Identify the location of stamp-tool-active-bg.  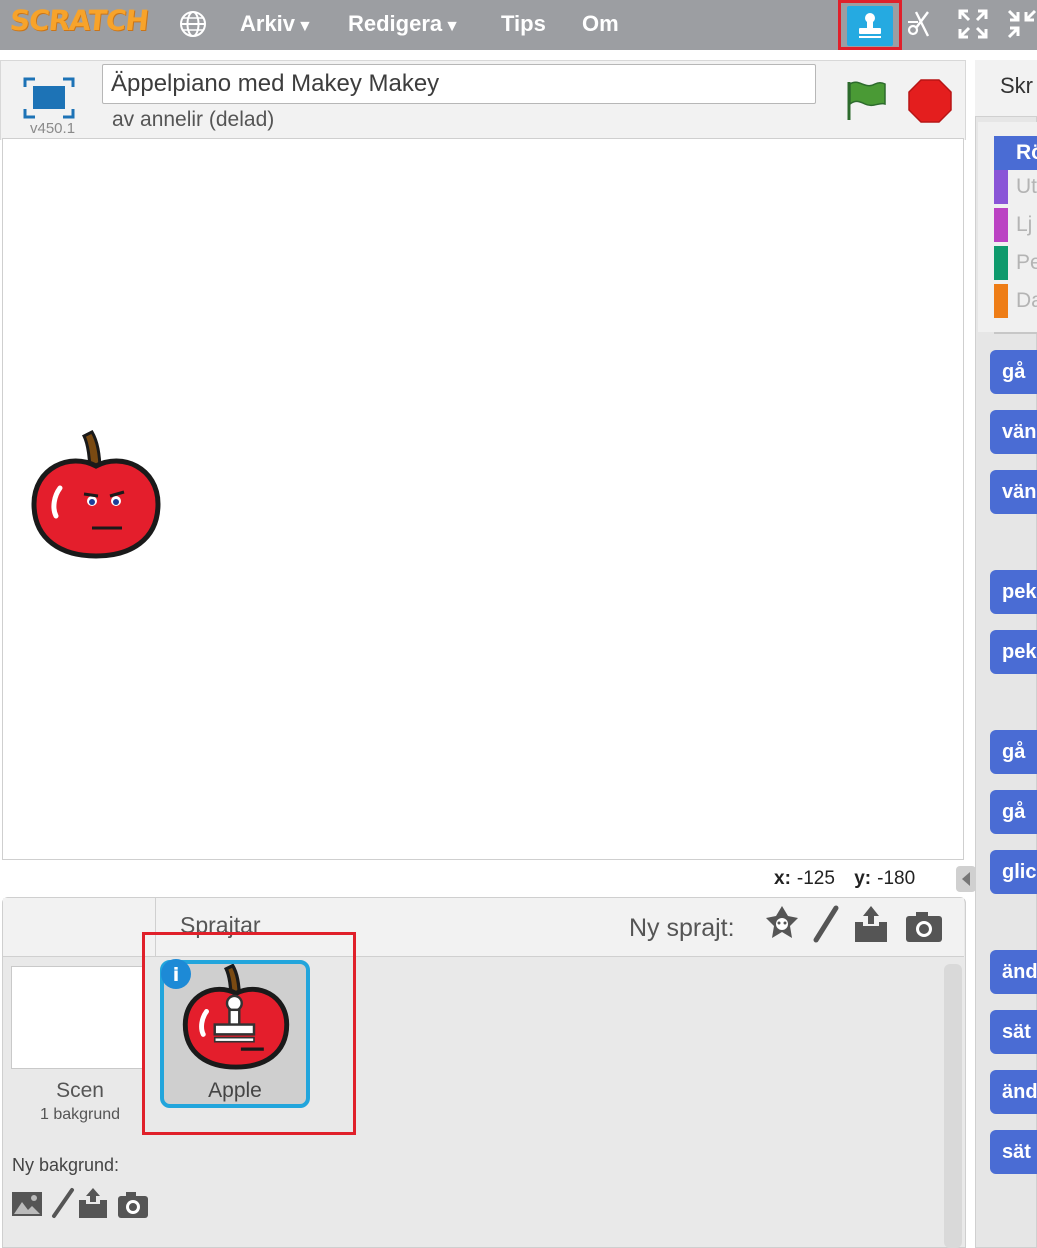
(870, 26).